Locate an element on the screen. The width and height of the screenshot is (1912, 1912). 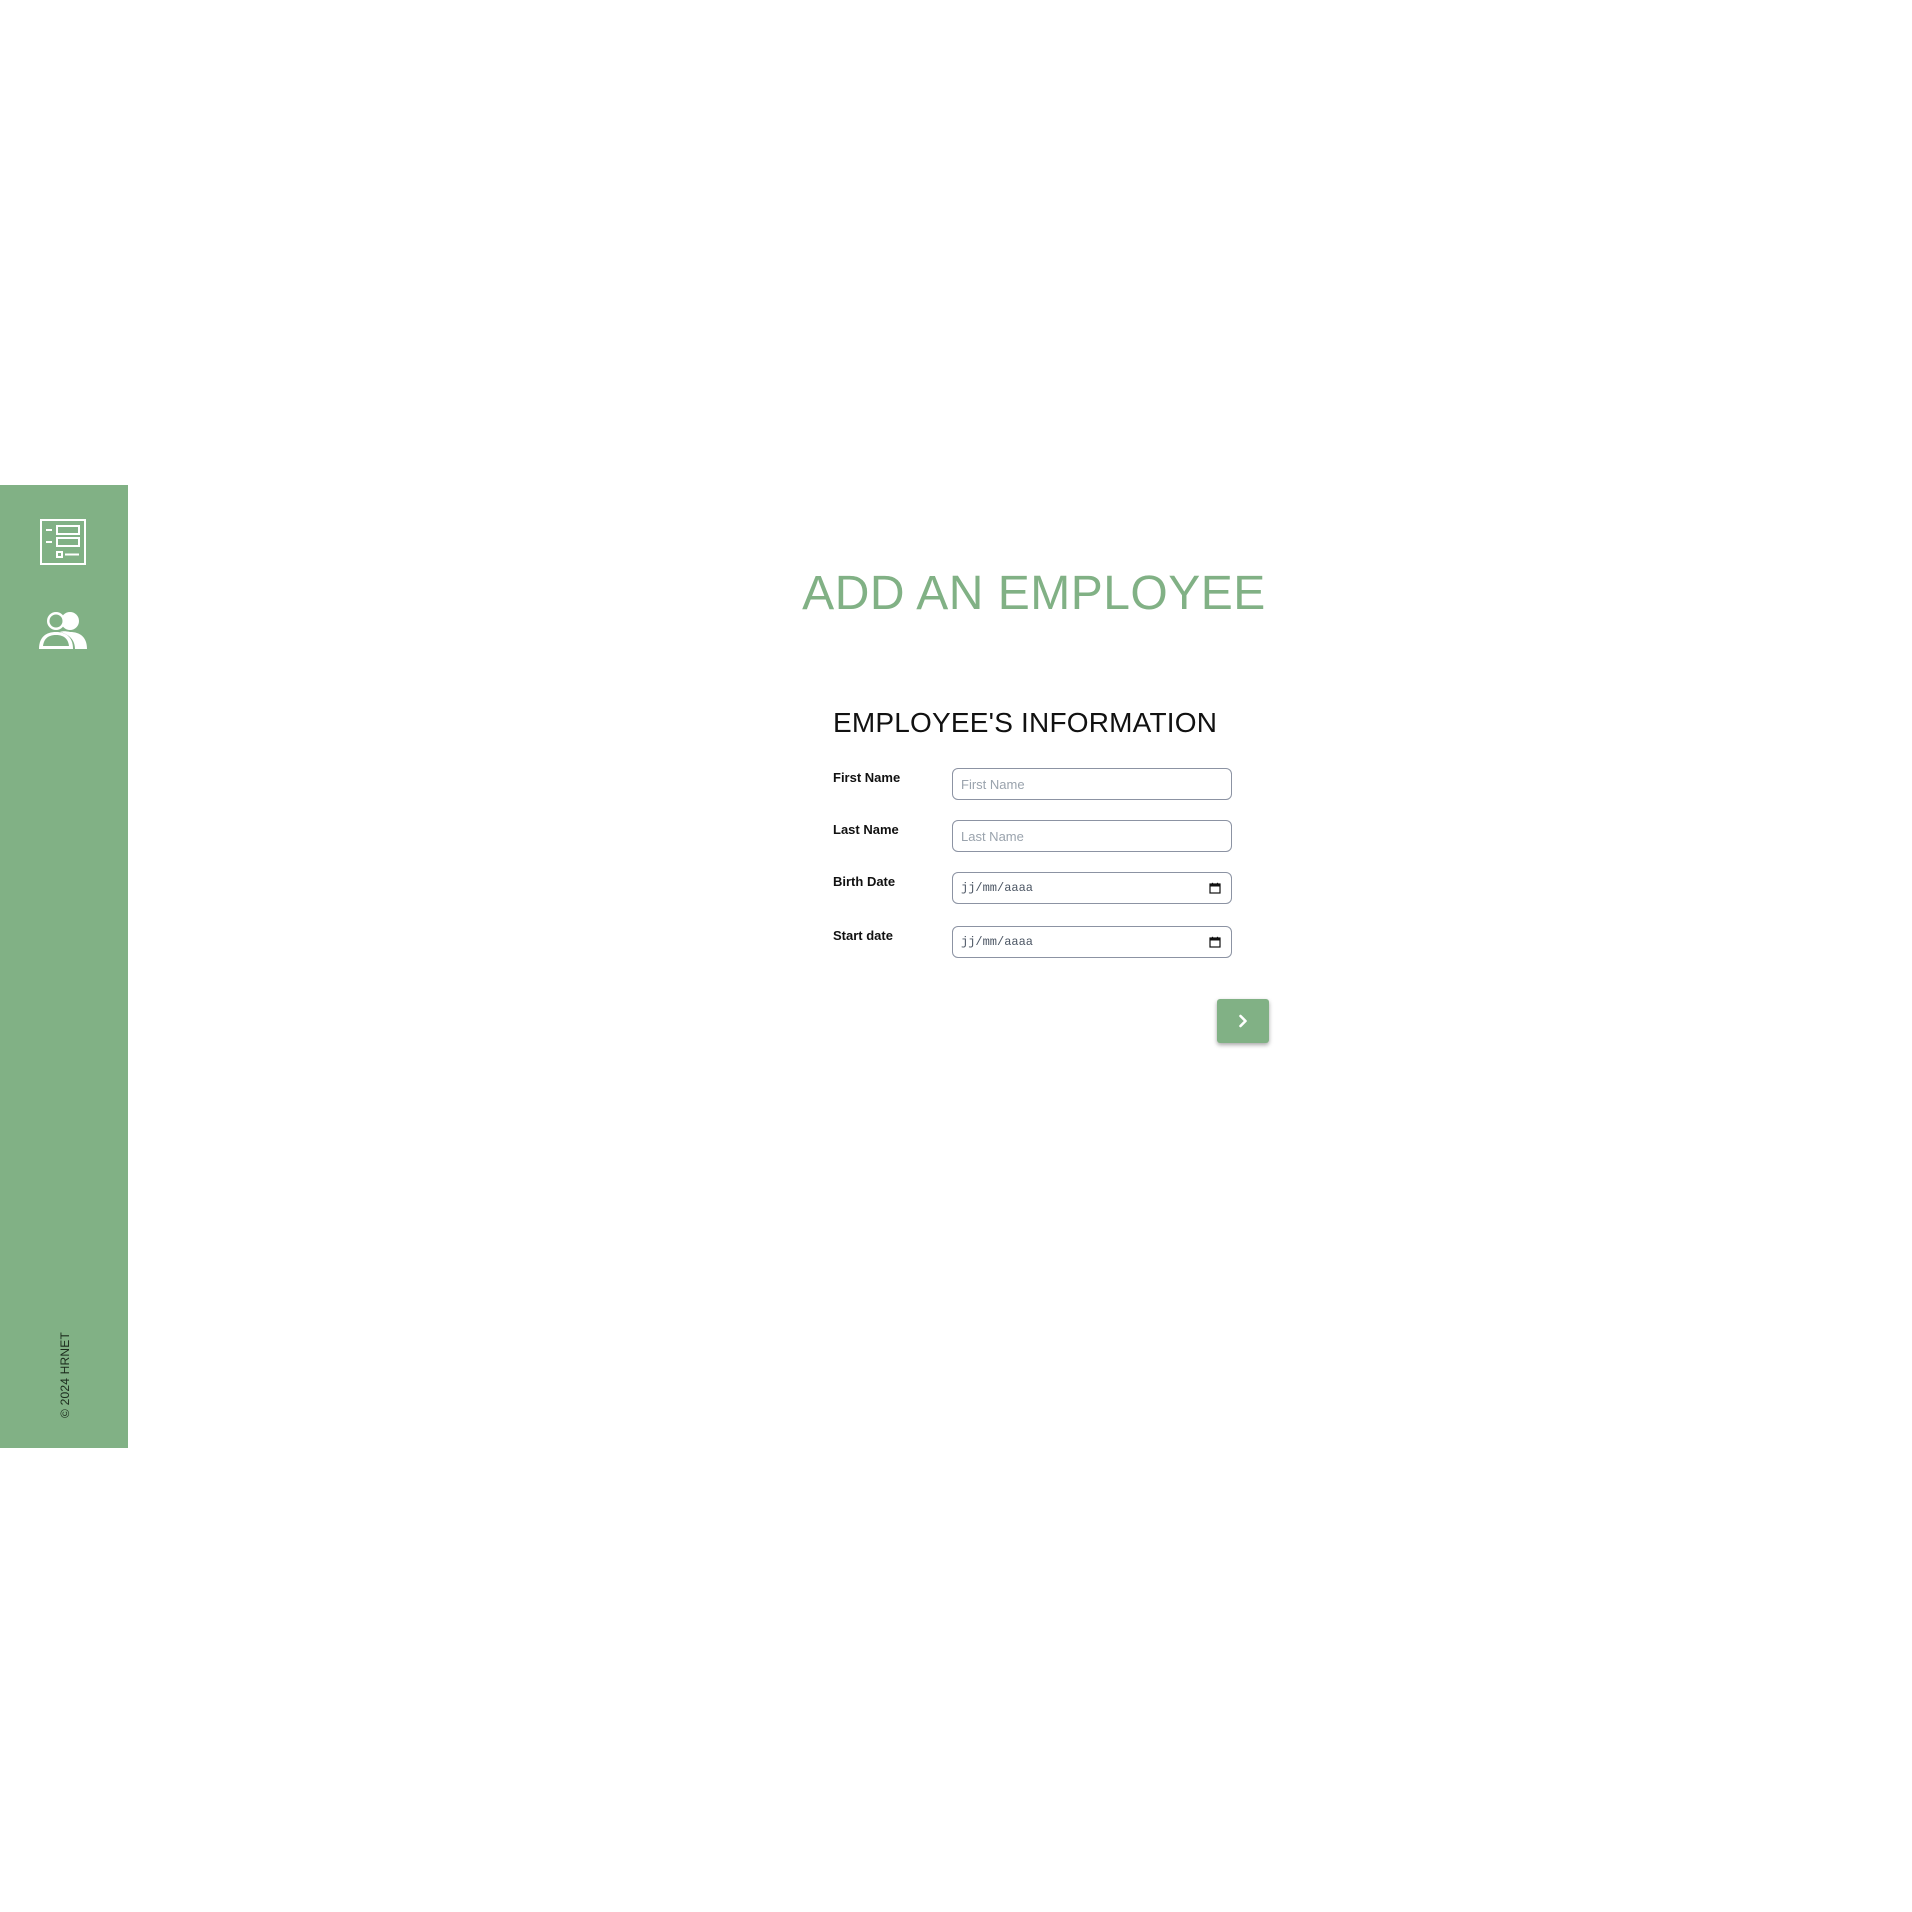
first-name-input is located at coordinates (1092, 784).